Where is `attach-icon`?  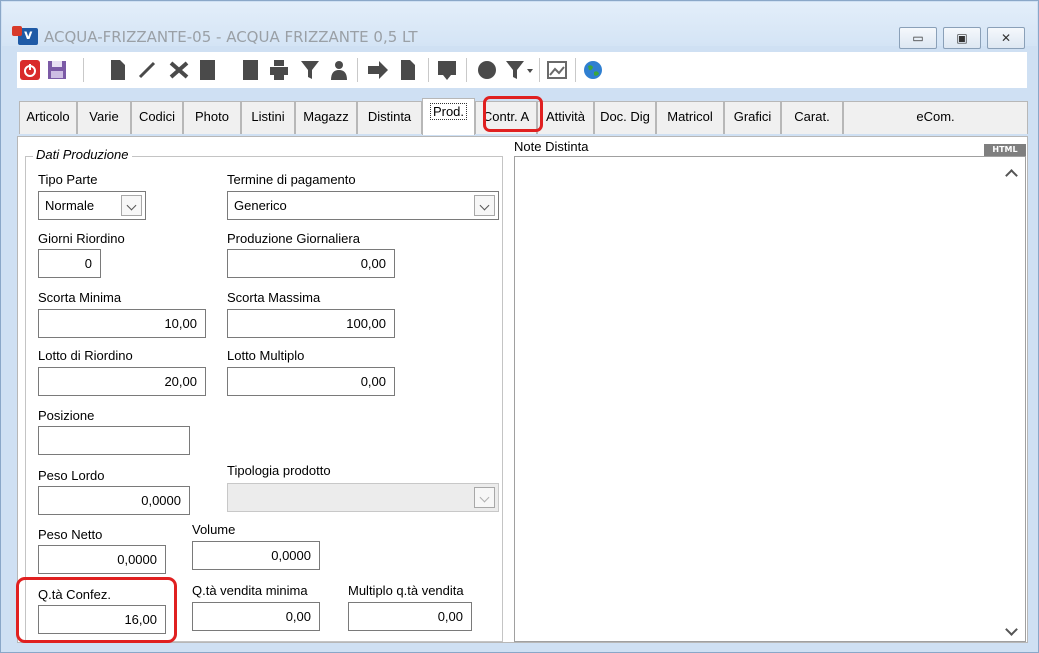
attach-icon is located at coordinates (447, 70).